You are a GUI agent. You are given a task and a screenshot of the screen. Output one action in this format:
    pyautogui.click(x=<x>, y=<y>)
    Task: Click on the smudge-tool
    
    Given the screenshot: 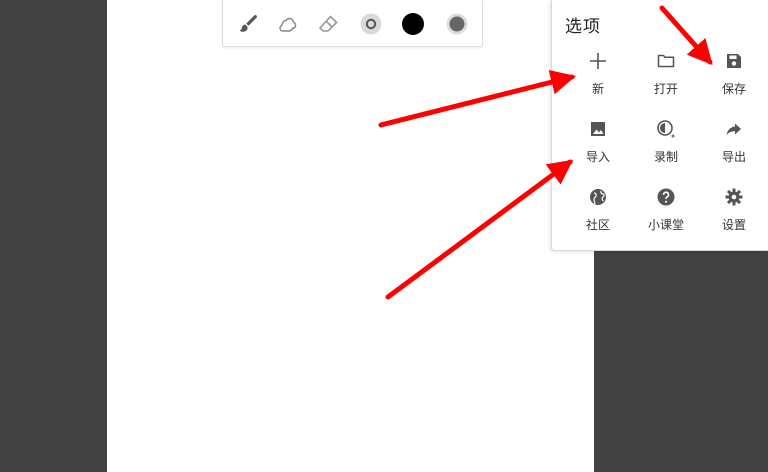 What is the action you would take?
    pyautogui.click(x=288, y=24)
    